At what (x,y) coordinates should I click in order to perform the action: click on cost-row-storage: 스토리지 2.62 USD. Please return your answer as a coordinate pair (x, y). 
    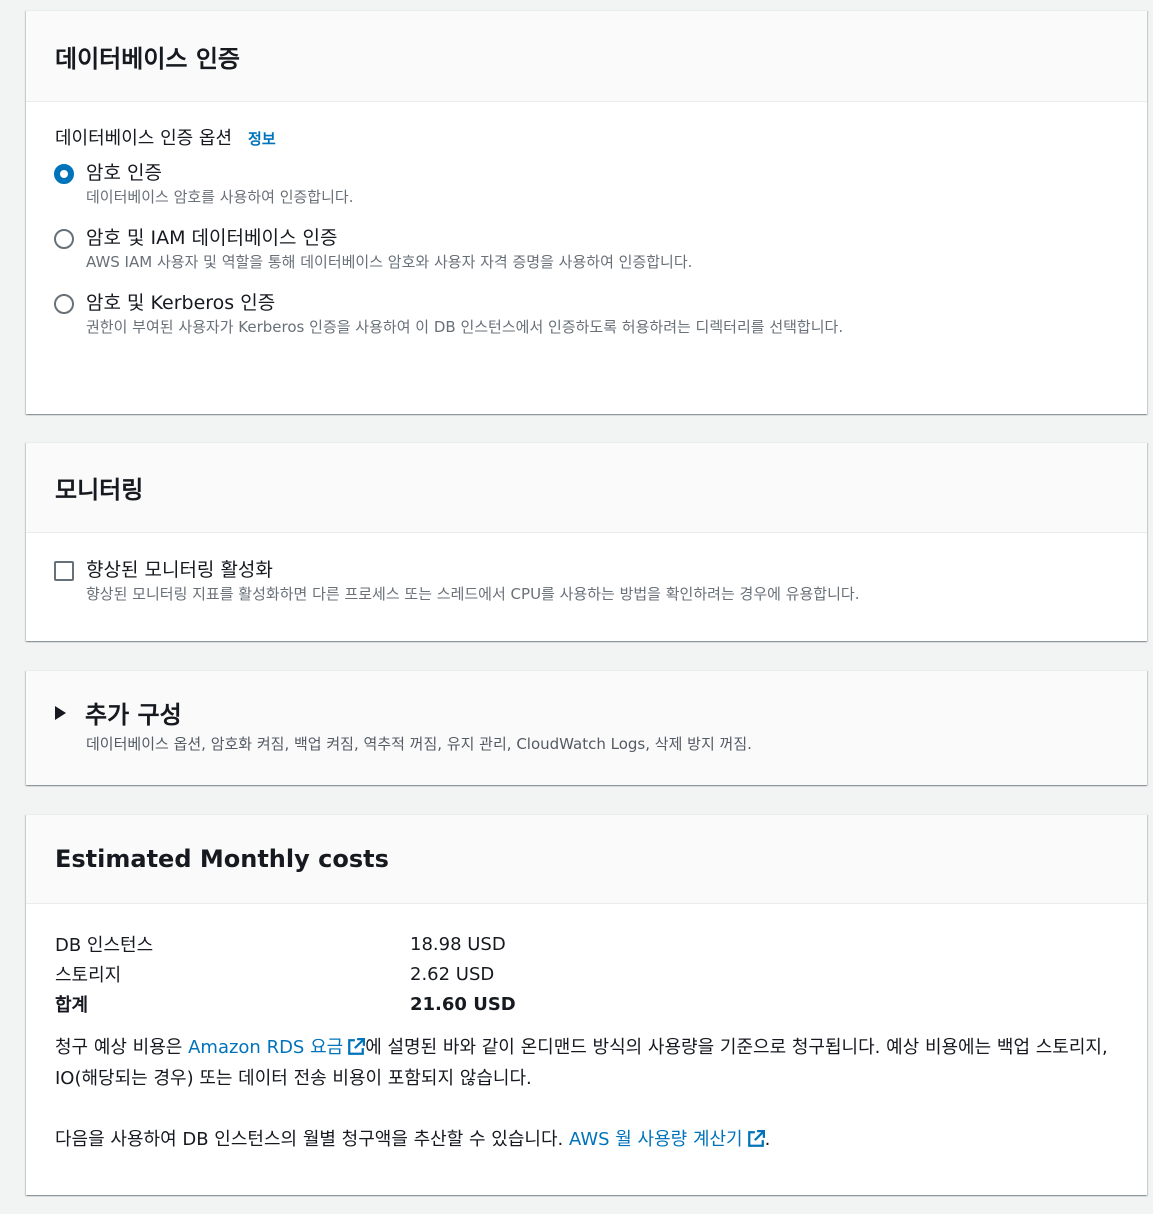
    Looking at the image, I should click on (355, 974).